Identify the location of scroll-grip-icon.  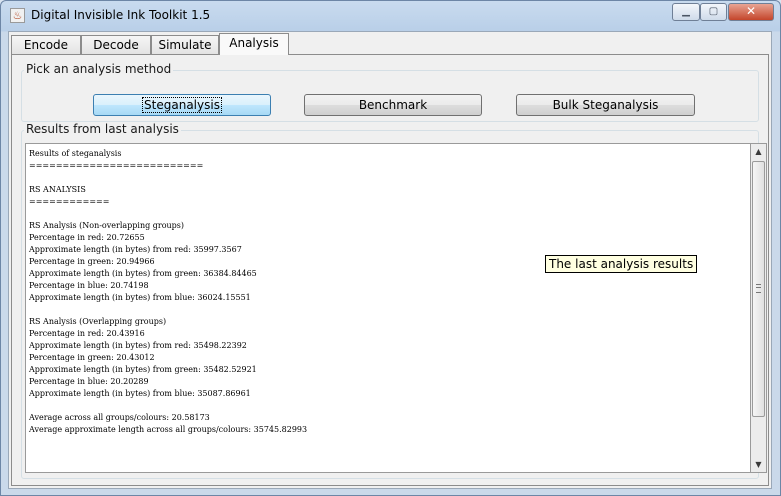
(758, 288).